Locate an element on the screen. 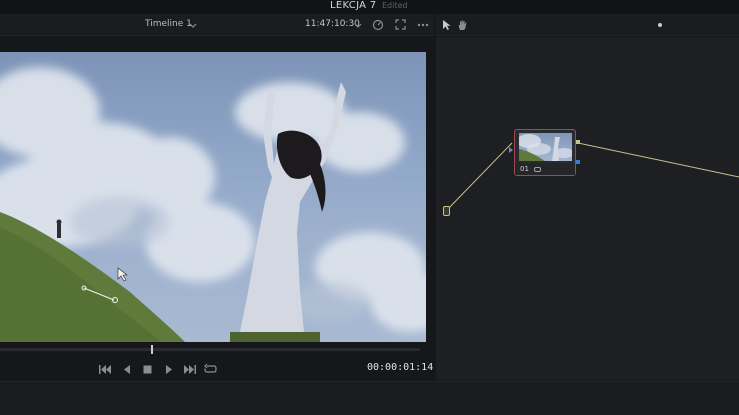 The width and height of the screenshot is (739, 415). skip-end-icon is located at coordinates (189, 369).